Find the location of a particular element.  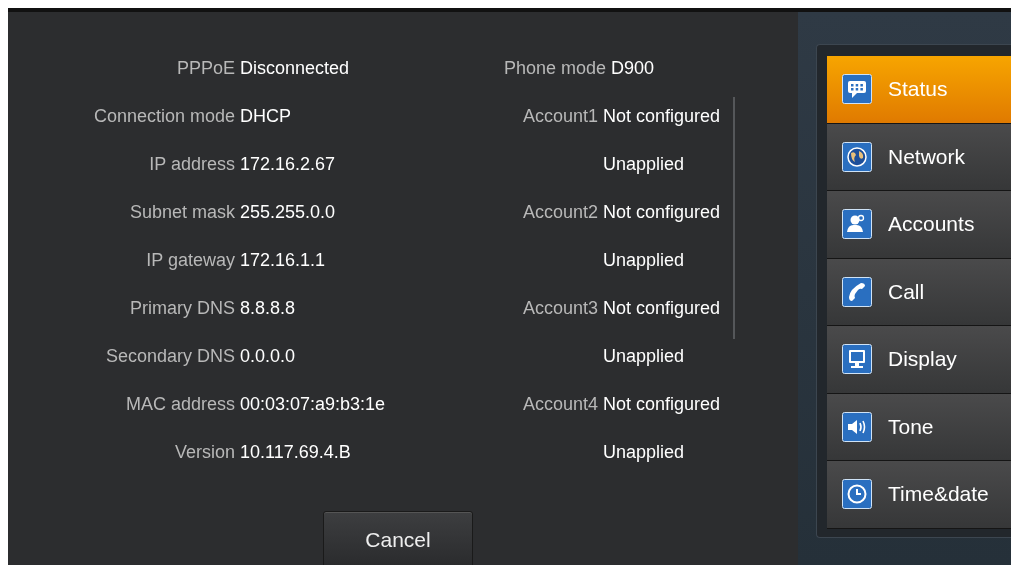

field-label: Account2 is located at coordinates (559, 212).